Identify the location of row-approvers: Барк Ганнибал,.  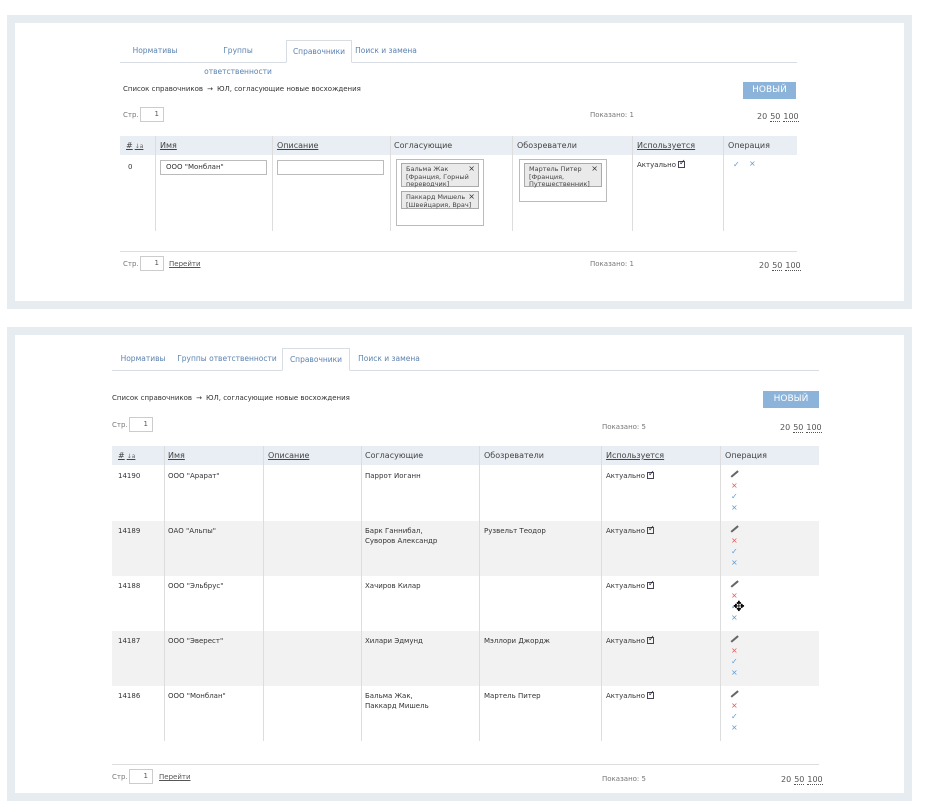
(394, 531).